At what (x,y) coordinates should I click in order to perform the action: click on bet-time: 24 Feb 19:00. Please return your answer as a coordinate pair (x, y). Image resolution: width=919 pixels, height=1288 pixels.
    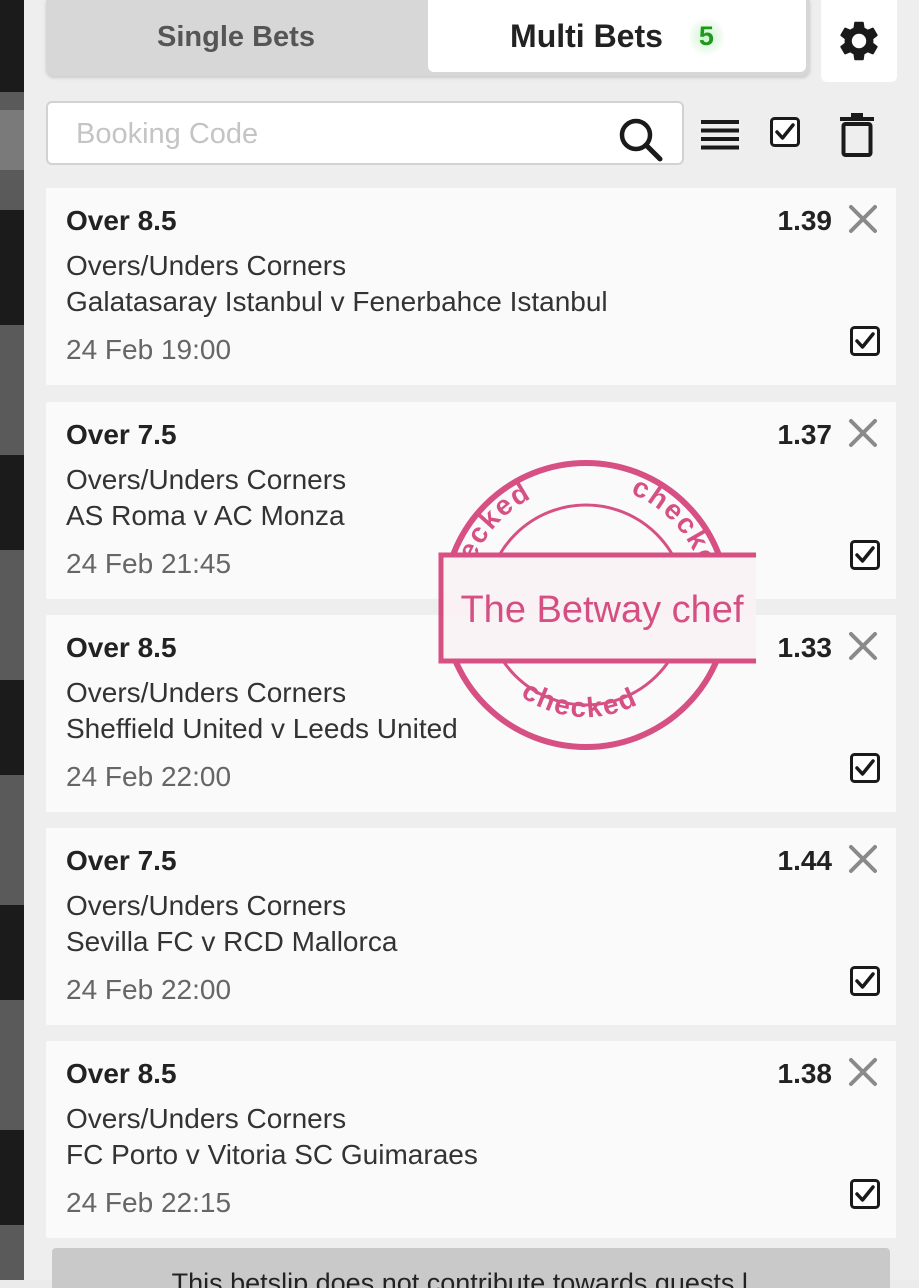
    Looking at the image, I should click on (149, 349).